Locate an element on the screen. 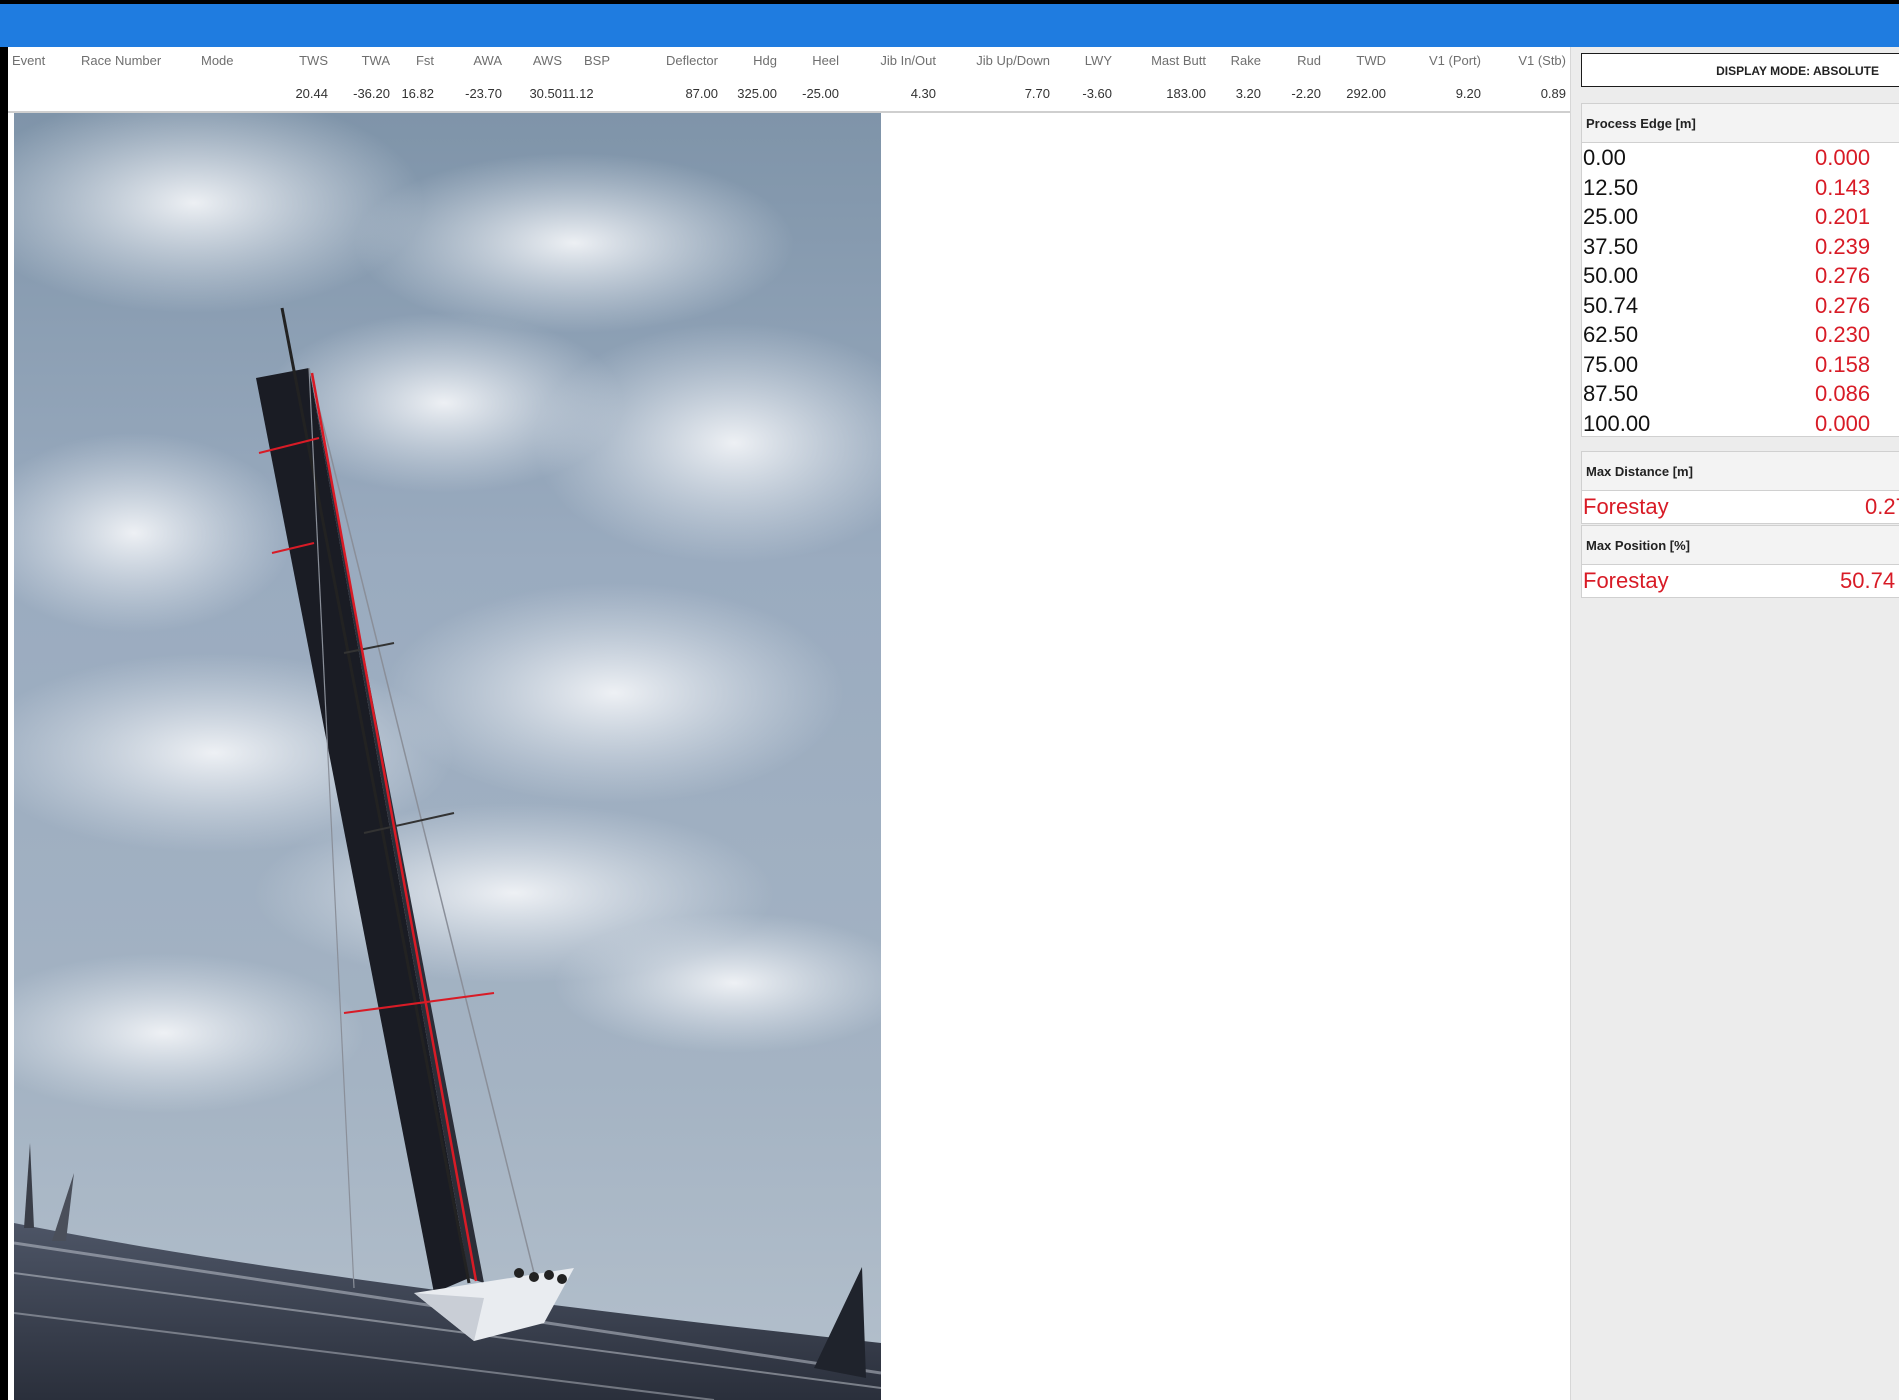 The width and height of the screenshot is (1899, 1400). column-header: AWA is located at coordinates (487, 60).